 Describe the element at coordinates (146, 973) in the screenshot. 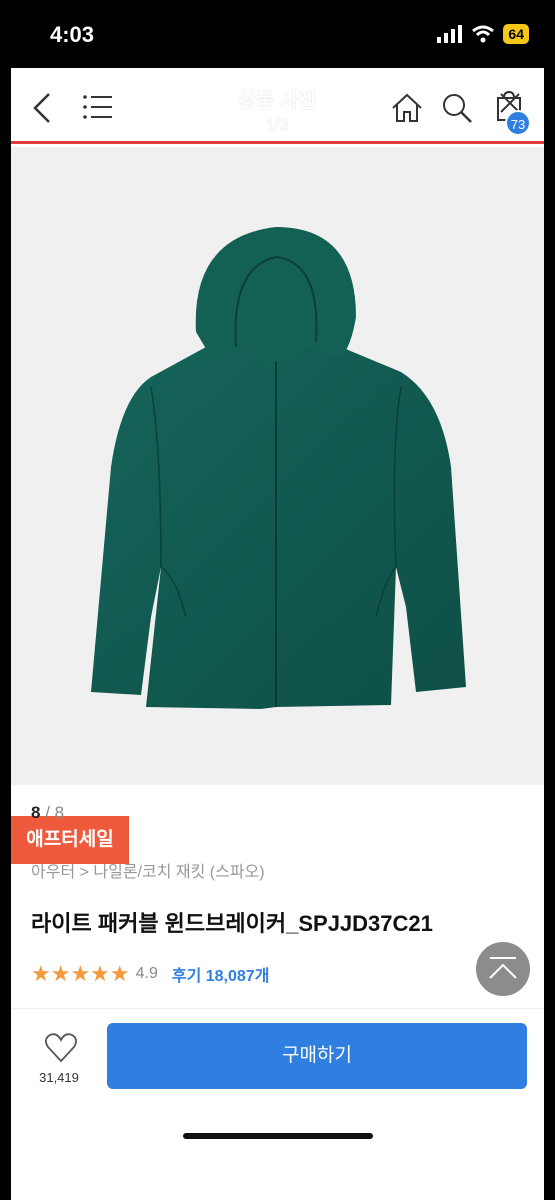

I see `rating-value: 4.9` at that location.